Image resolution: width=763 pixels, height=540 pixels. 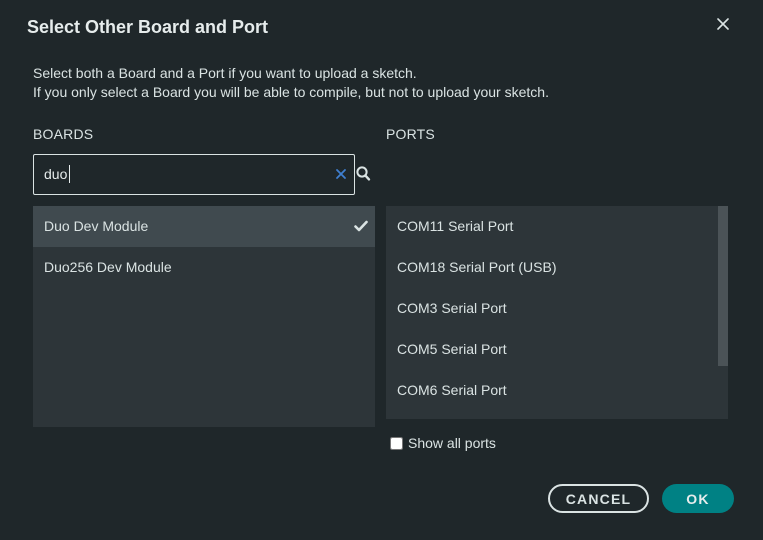 I want to click on board-item-duo-dev-module: Duo Dev Module, so click(x=204, y=226).